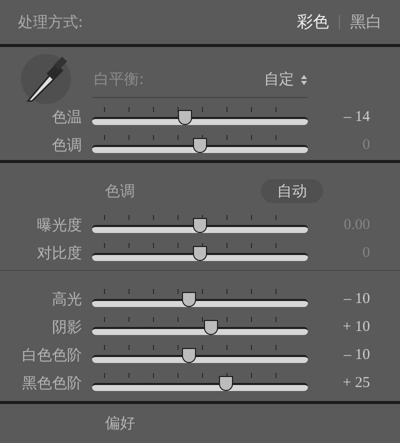  Describe the element at coordinates (120, 191) in the screenshot. I see `tone-label: 色调` at that location.